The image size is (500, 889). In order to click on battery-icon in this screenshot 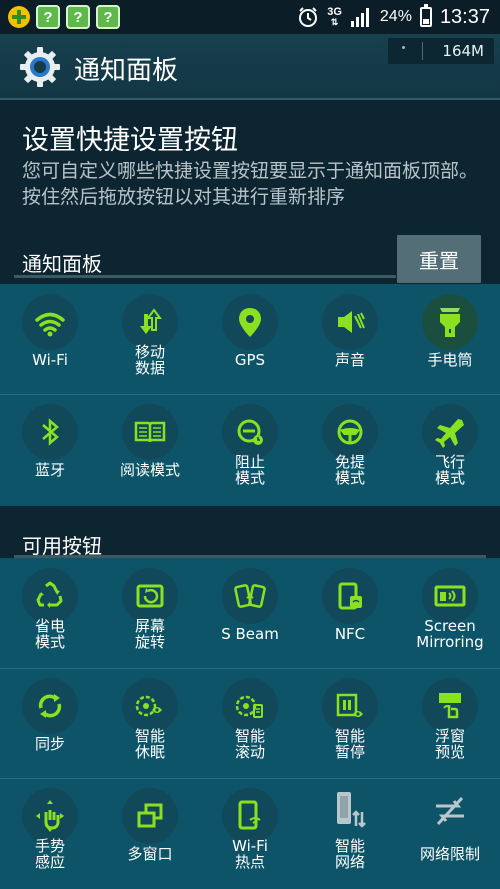, I will do `click(425, 15)`.